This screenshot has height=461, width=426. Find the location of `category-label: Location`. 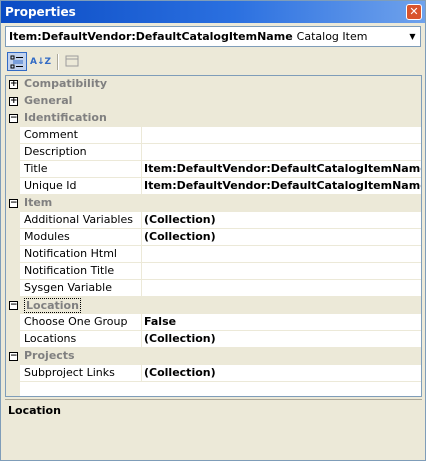

category-label: Location is located at coordinates (52, 305).